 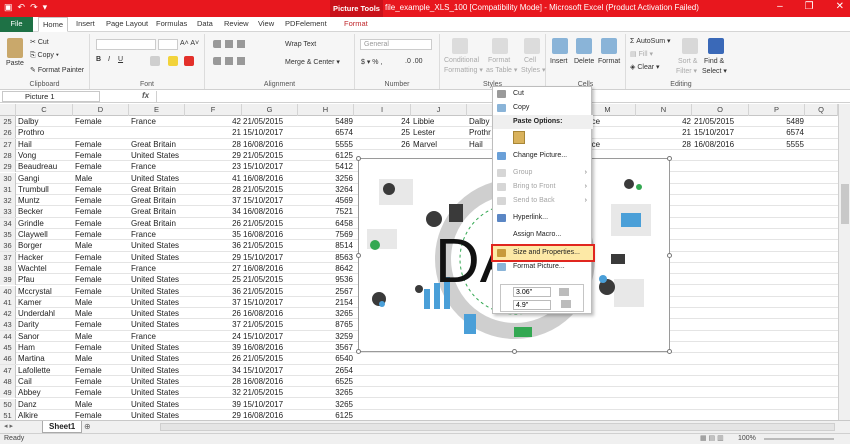 I want to click on resize-handle-nw, so click(x=358, y=158).